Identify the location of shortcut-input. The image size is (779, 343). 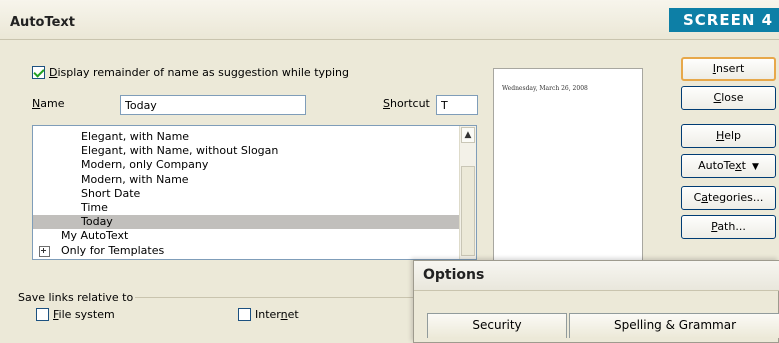
(457, 105).